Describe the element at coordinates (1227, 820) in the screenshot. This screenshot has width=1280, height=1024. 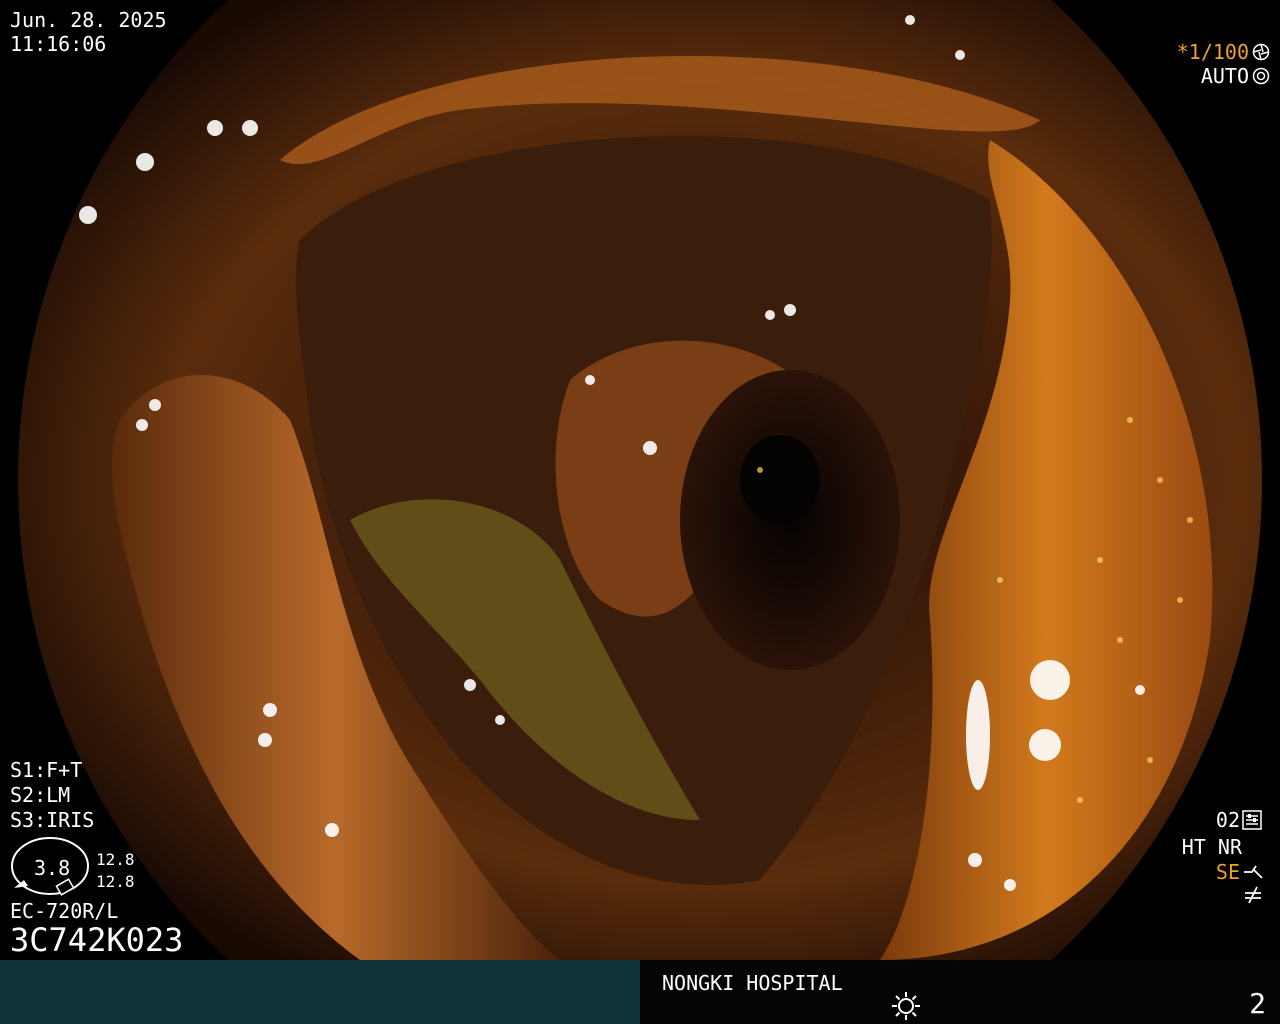
I see `preset-number: 02` at that location.